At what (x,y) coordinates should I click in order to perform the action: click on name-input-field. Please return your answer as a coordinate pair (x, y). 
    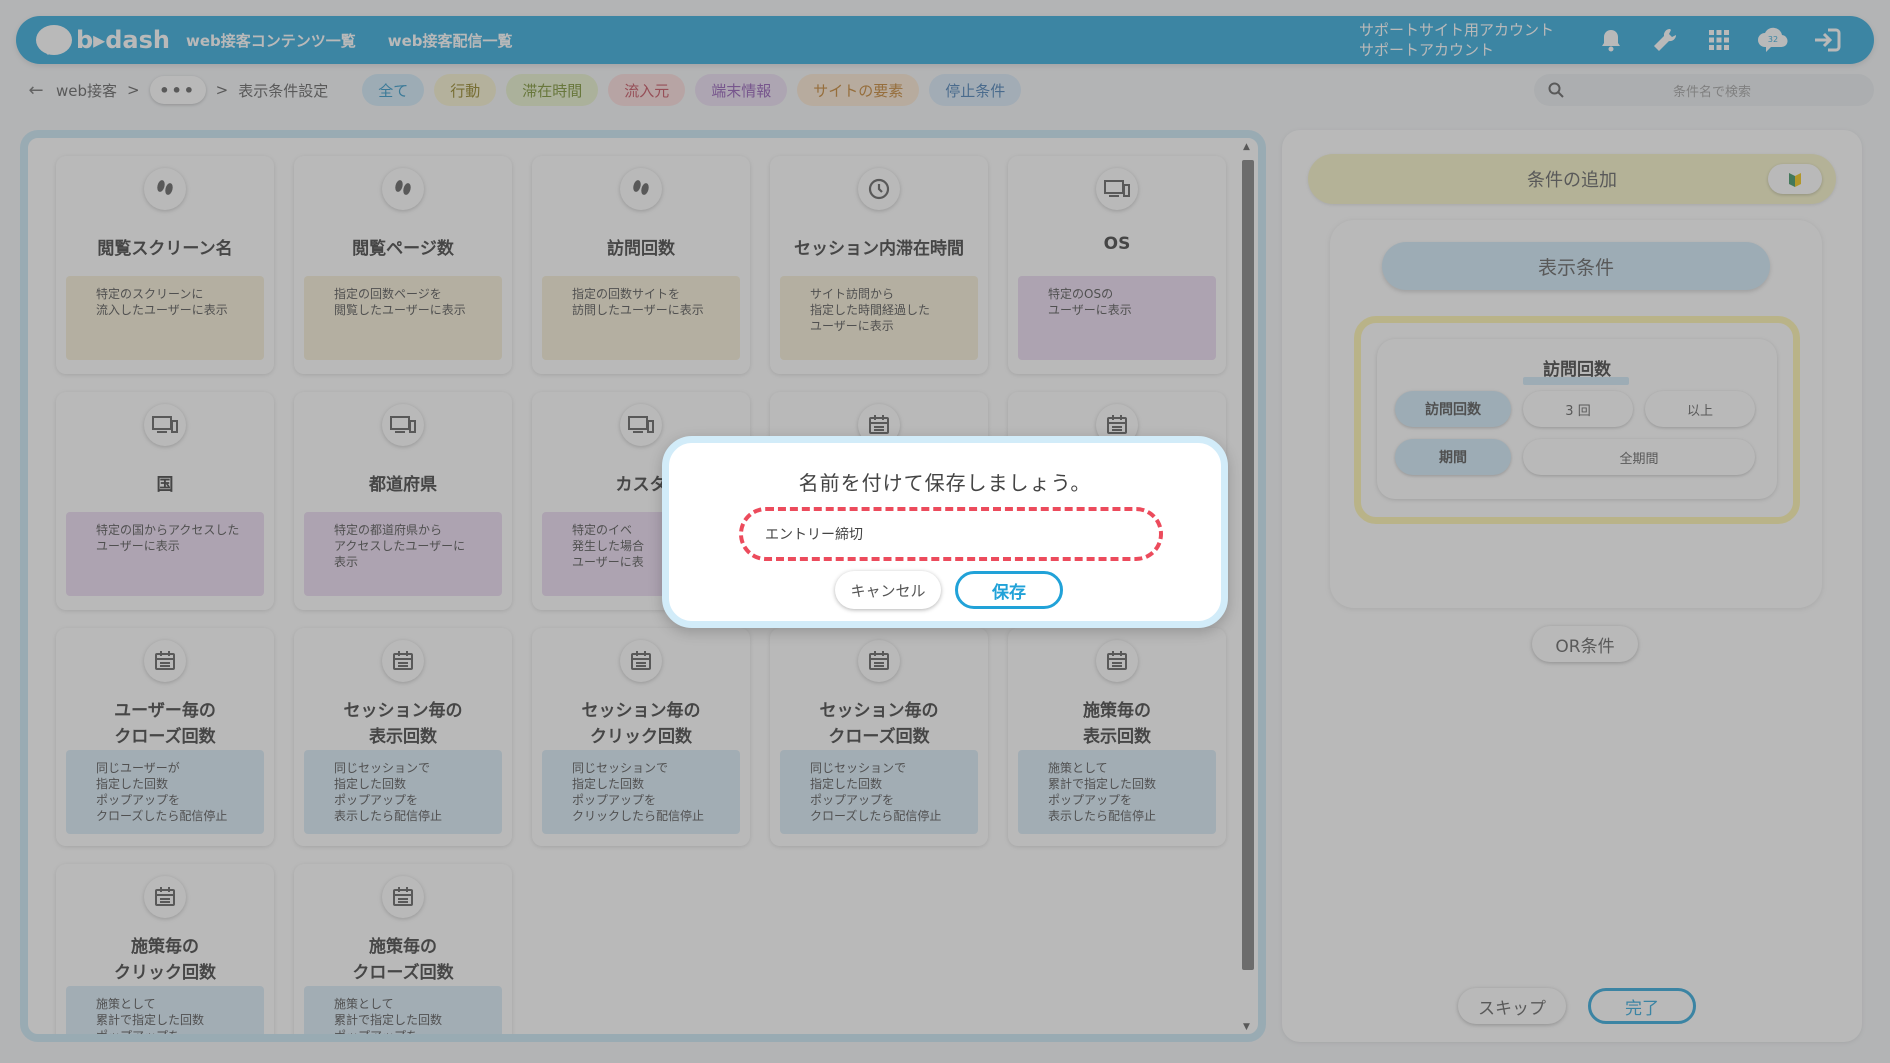
    Looking at the image, I should click on (951, 534).